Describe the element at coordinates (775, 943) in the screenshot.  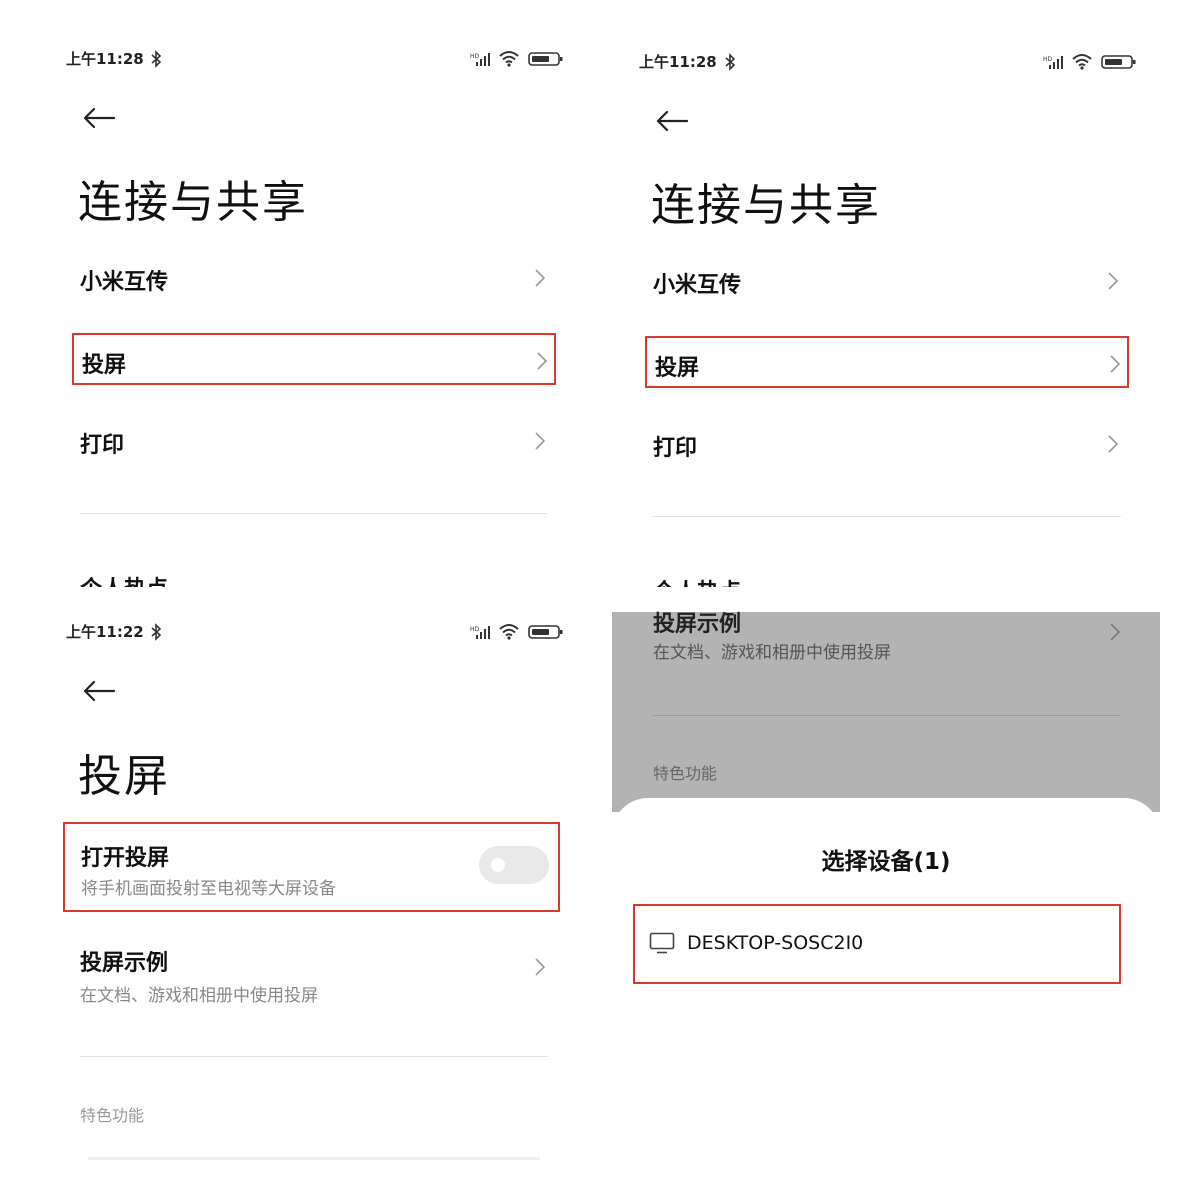
I see `device-name: DESKTOP-SOSC2I0` at that location.